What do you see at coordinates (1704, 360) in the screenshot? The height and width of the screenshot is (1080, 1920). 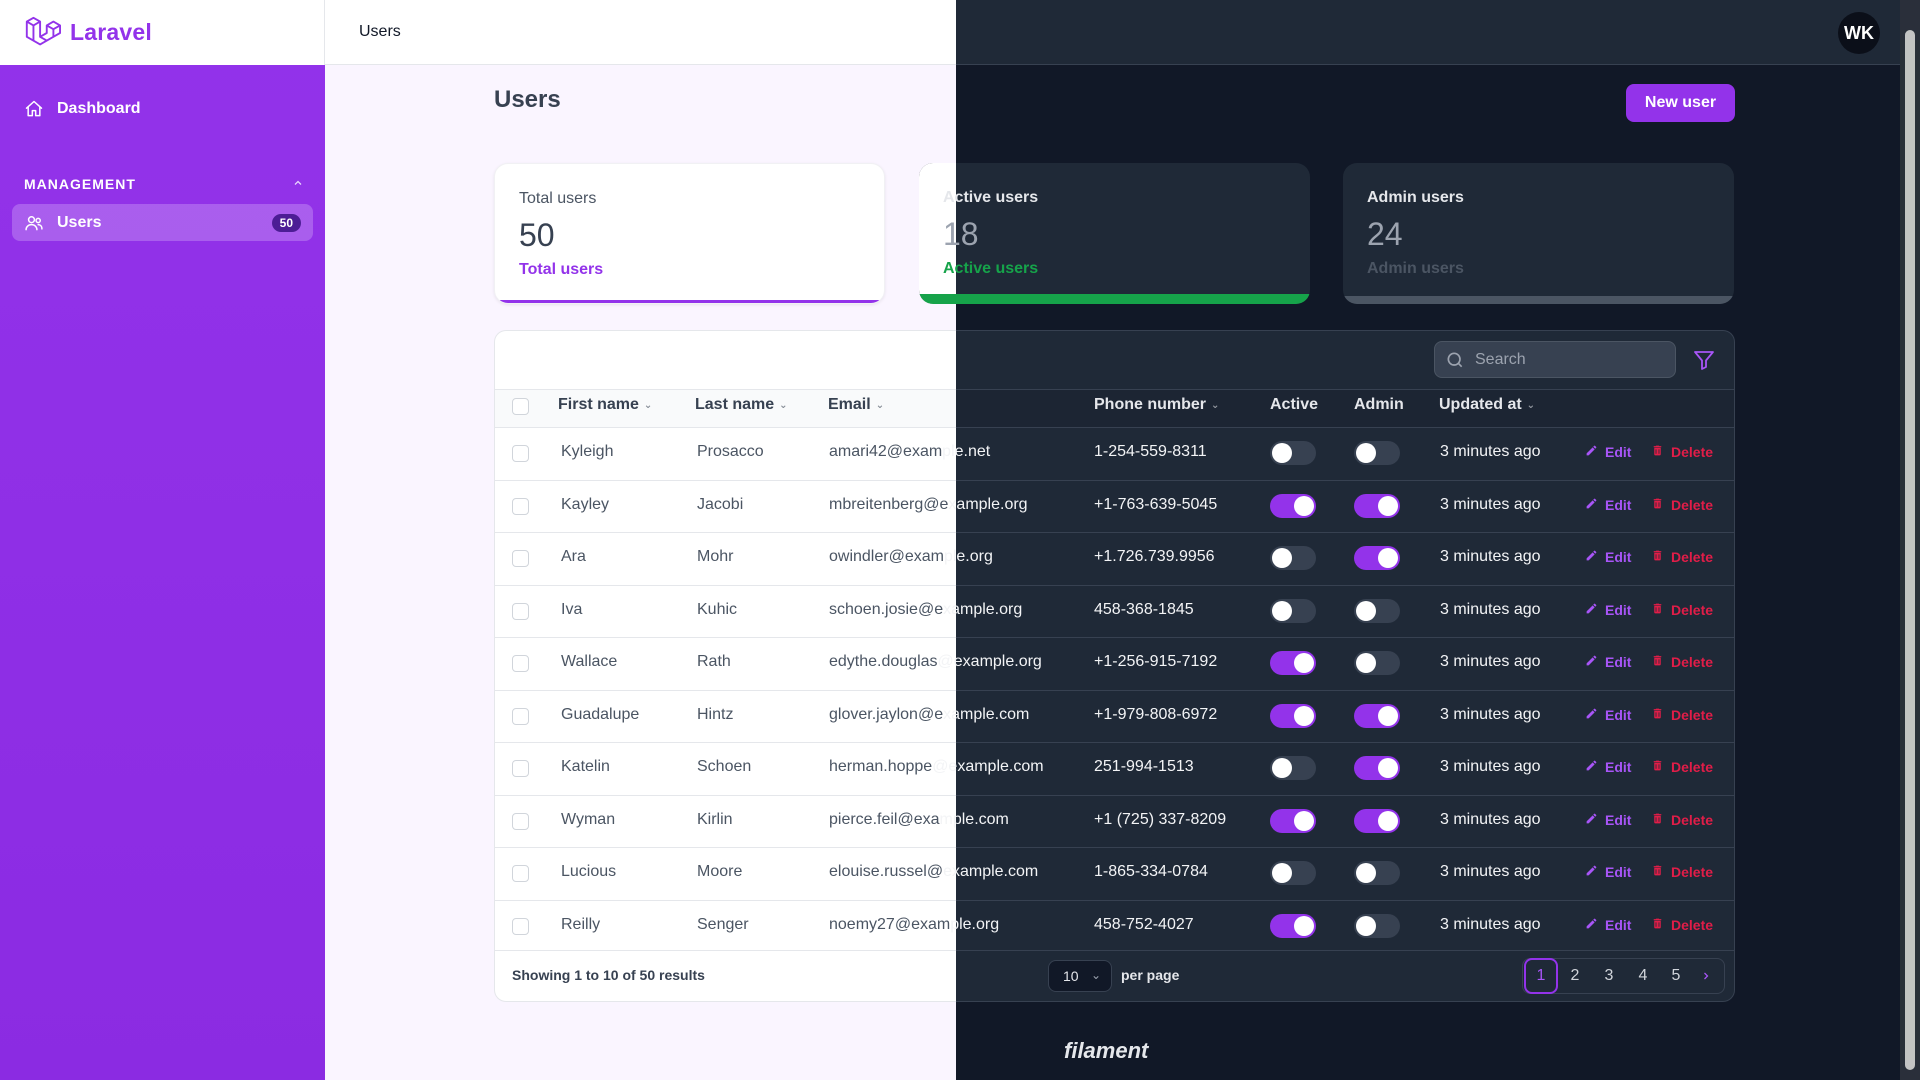 I see `filter-icon` at bounding box center [1704, 360].